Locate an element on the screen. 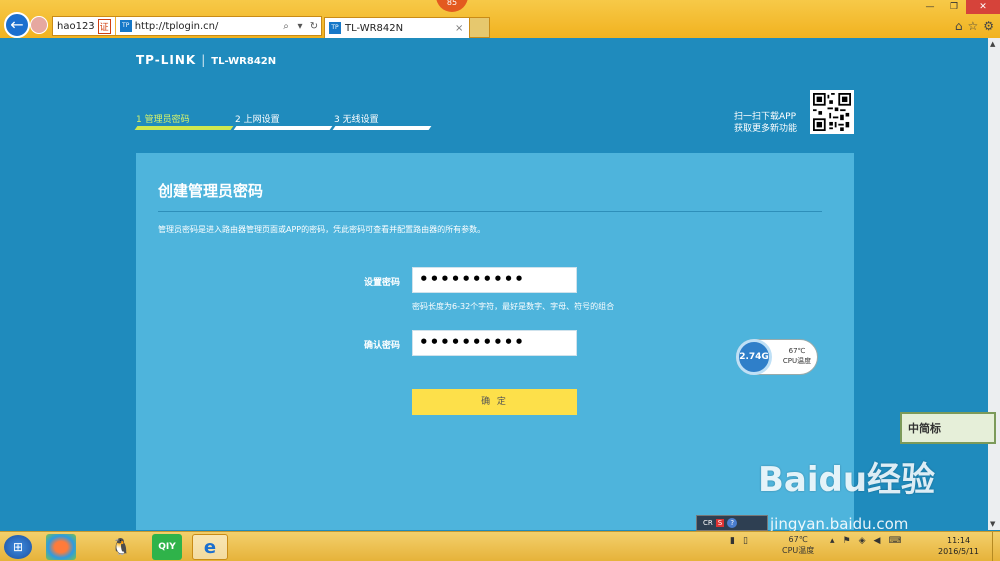 The image size is (1000, 561). address-bar: hao123 证 TP http://tplogin.cn/ ⌕ ▾ ↻ is located at coordinates (187, 26).